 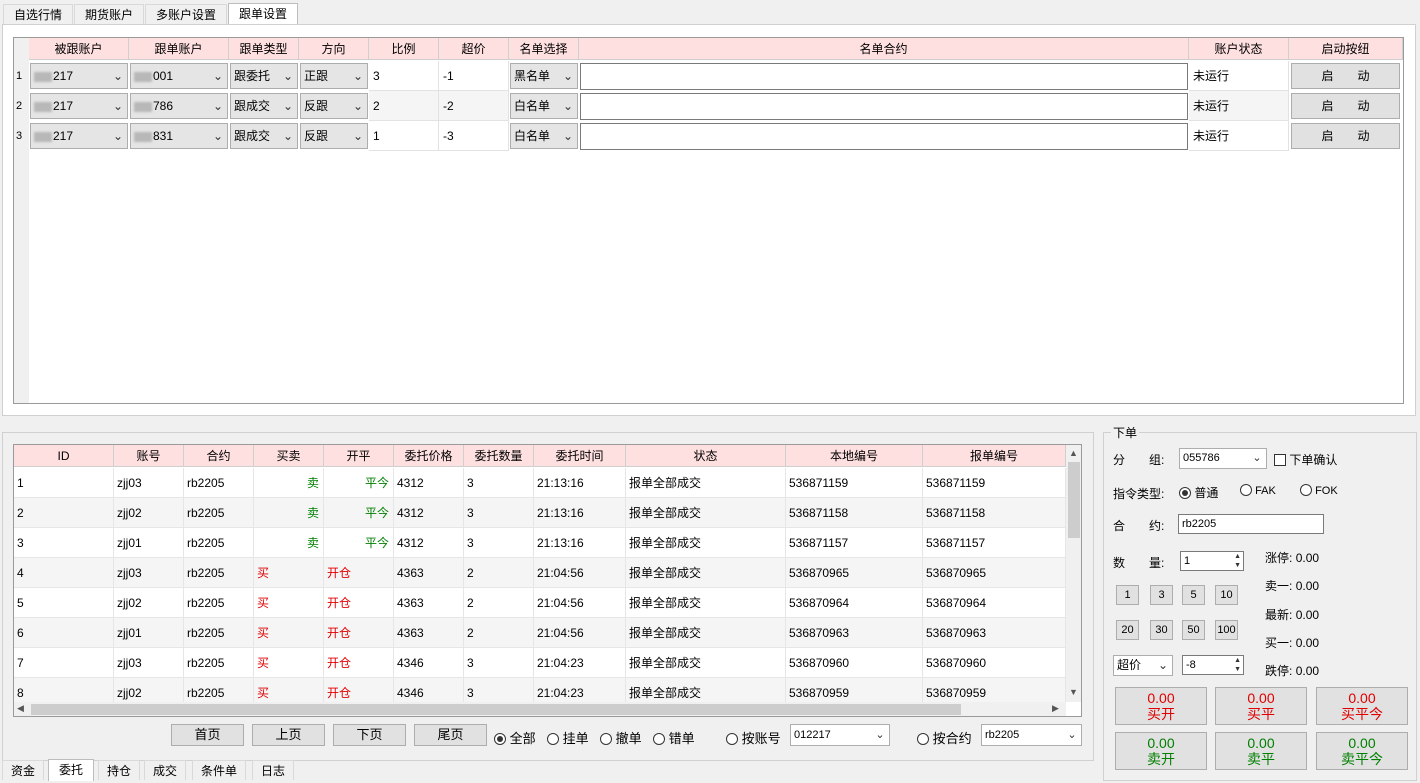 I want to click on chevron-down-icon: ⌄, so click(x=568, y=76).